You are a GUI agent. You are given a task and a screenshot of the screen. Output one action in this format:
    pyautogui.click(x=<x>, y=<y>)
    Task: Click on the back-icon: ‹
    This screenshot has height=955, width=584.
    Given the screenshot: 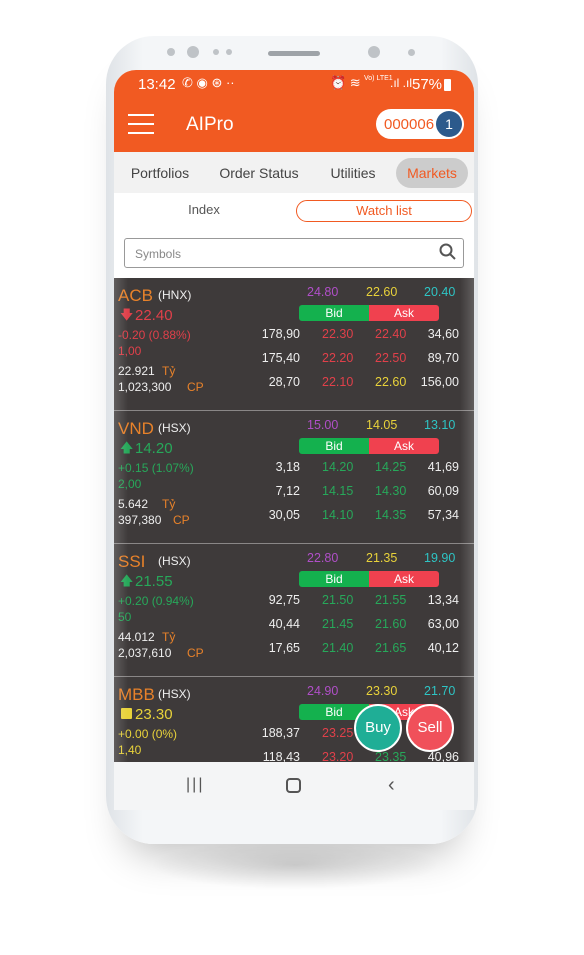 What is the action you would take?
    pyautogui.click(x=391, y=785)
    